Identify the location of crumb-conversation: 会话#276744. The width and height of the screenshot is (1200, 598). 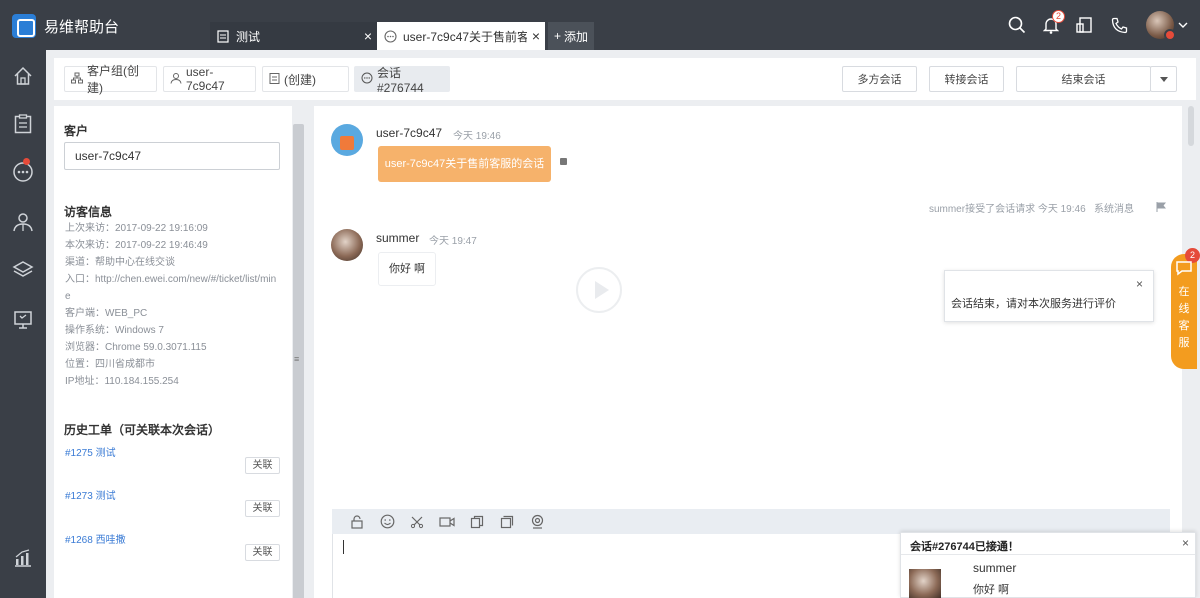
(402, 80).